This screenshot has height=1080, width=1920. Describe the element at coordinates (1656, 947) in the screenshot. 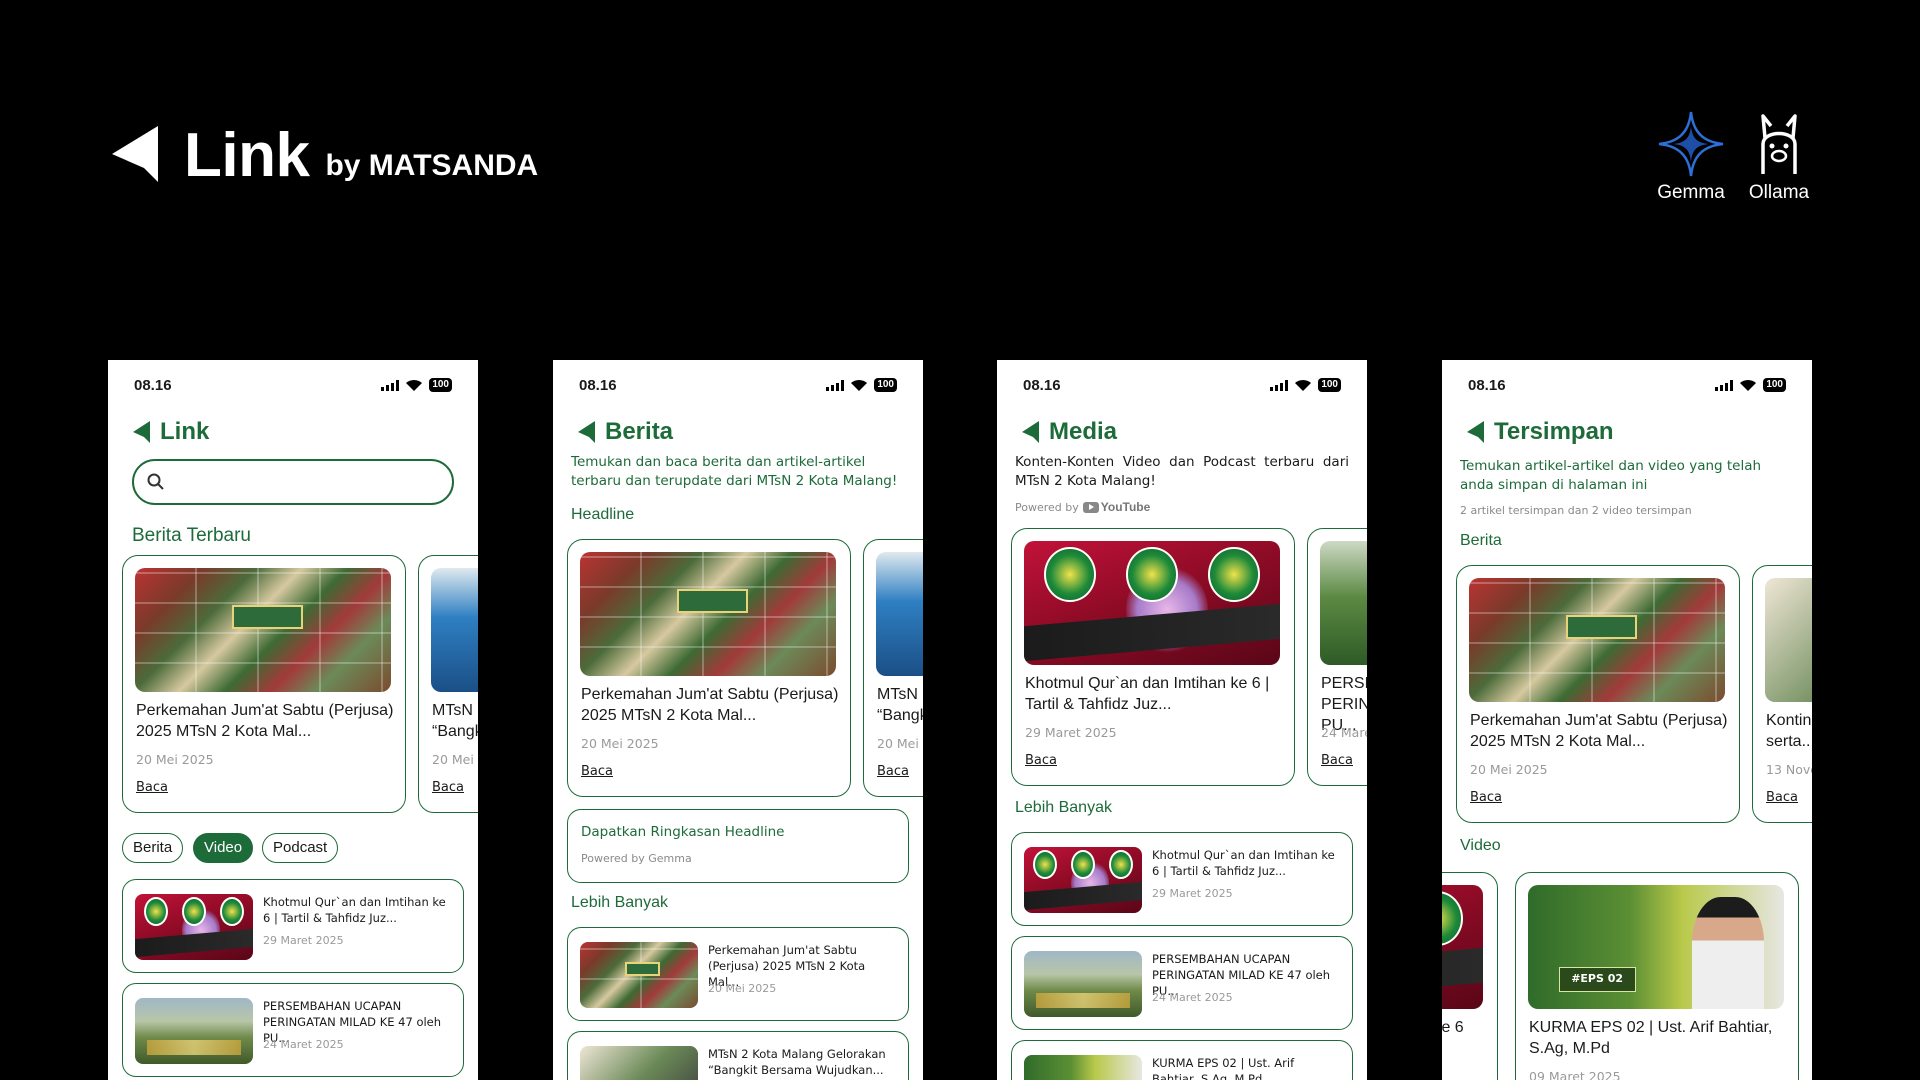

I see `video-thumbnail: #EPS 02` at that location.